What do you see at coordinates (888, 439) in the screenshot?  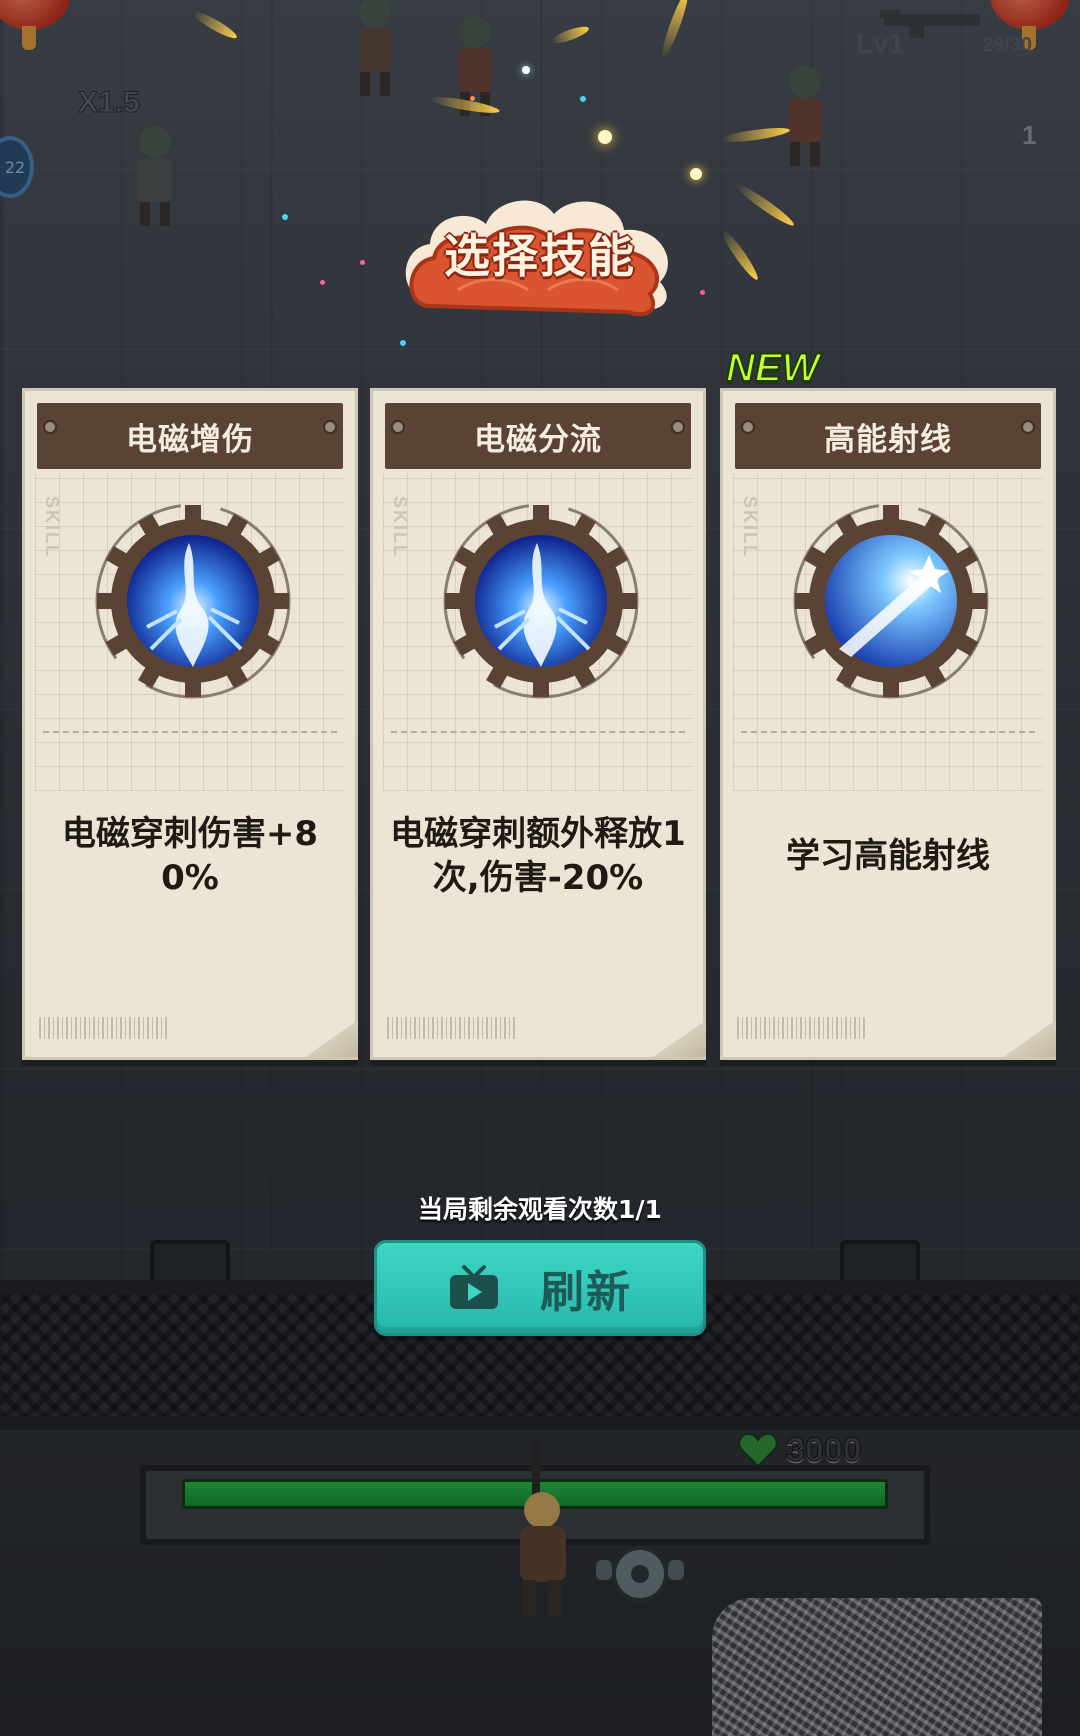 I see `skill-card-title: 高能射线` at bounding box center [888, 439].